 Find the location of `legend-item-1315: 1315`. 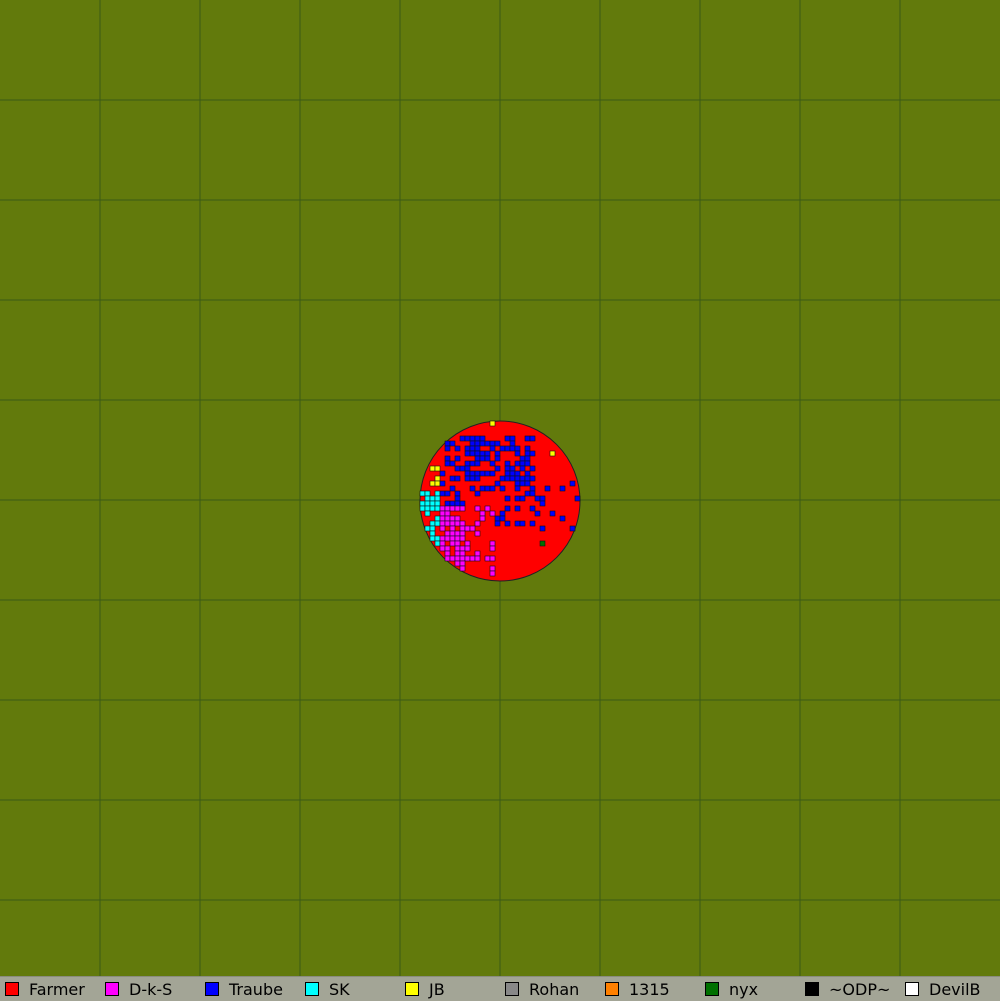

legend-item-1315: 1315 is located at coordinates (650, 989).